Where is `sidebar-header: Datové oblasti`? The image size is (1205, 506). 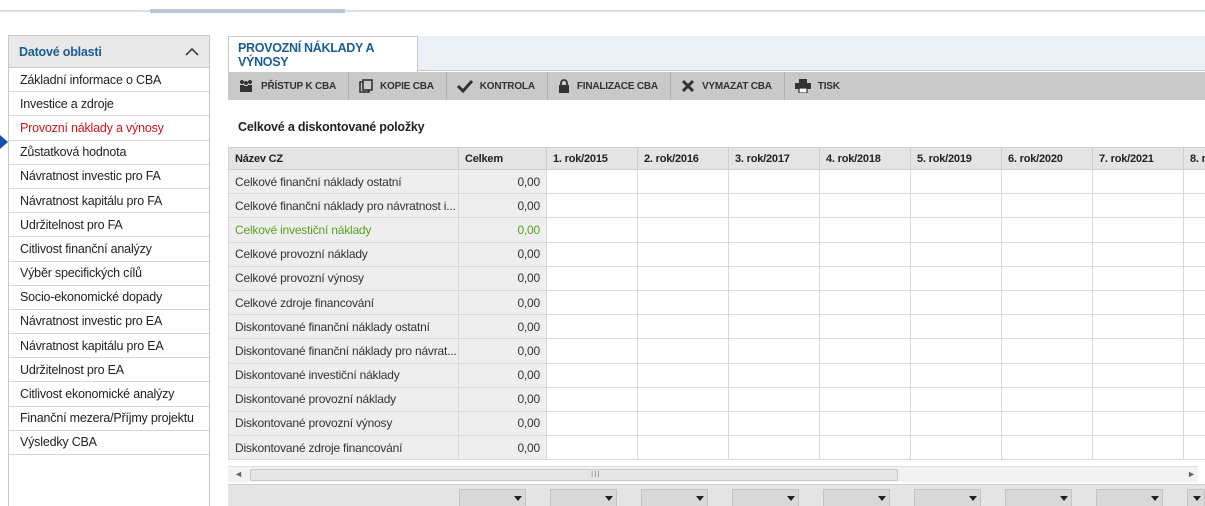 sidebar-header: Datové oblasti is located at coordinates (109, 52).